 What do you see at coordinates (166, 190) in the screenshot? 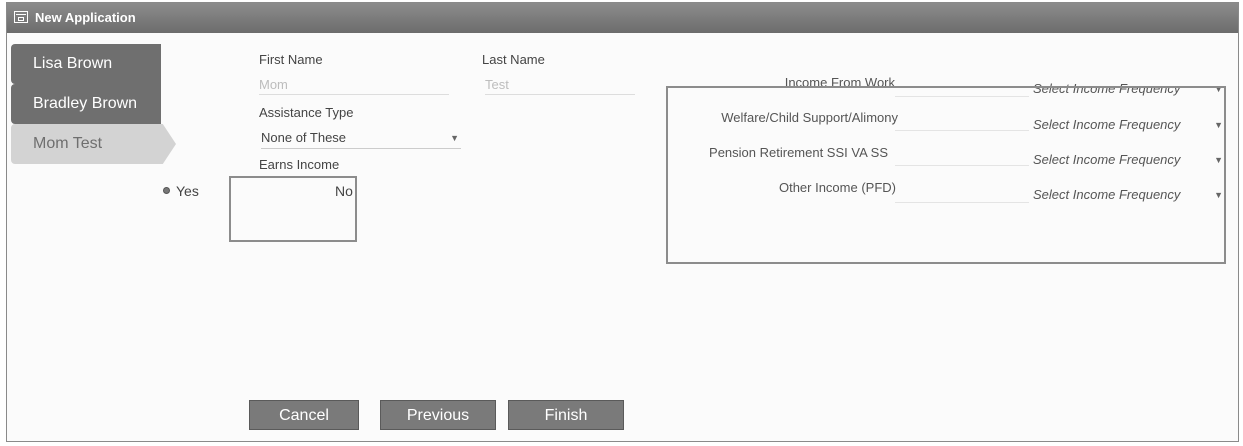
I see `radio-selected-icon` at bounding box center [166, 190].